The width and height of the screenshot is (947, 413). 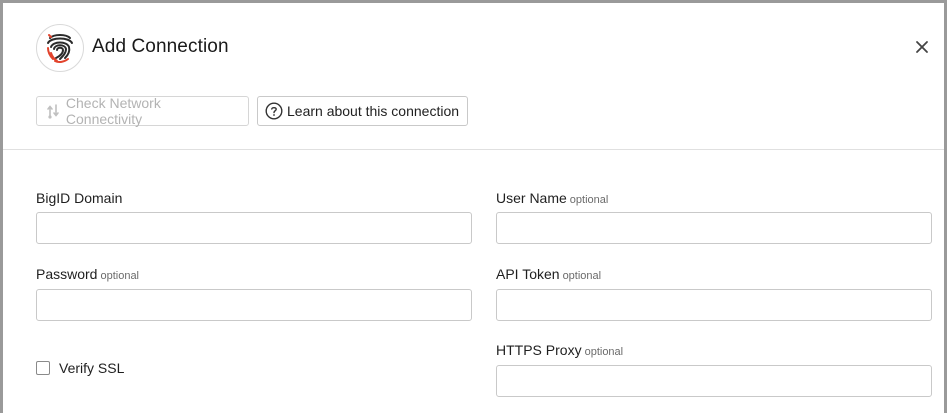 What do you see at coordinates (88, 274) in the screenshot?
I see `password-label: Password optional` at bounding box center [88, 274].